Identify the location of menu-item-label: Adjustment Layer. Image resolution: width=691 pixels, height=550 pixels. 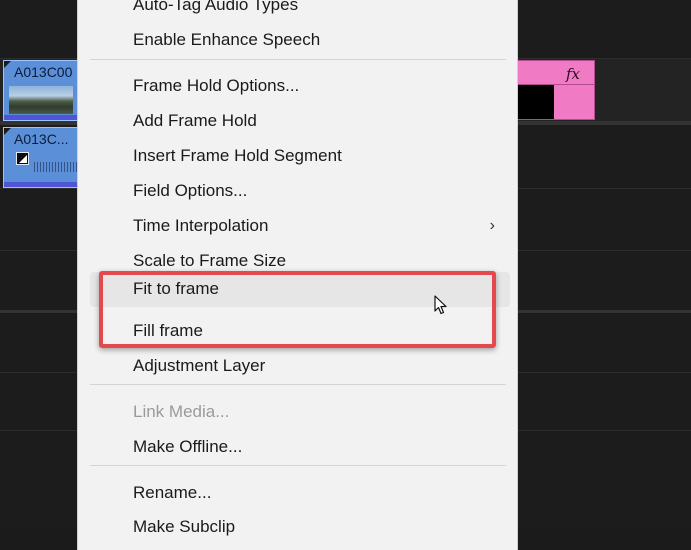
(199, 365).